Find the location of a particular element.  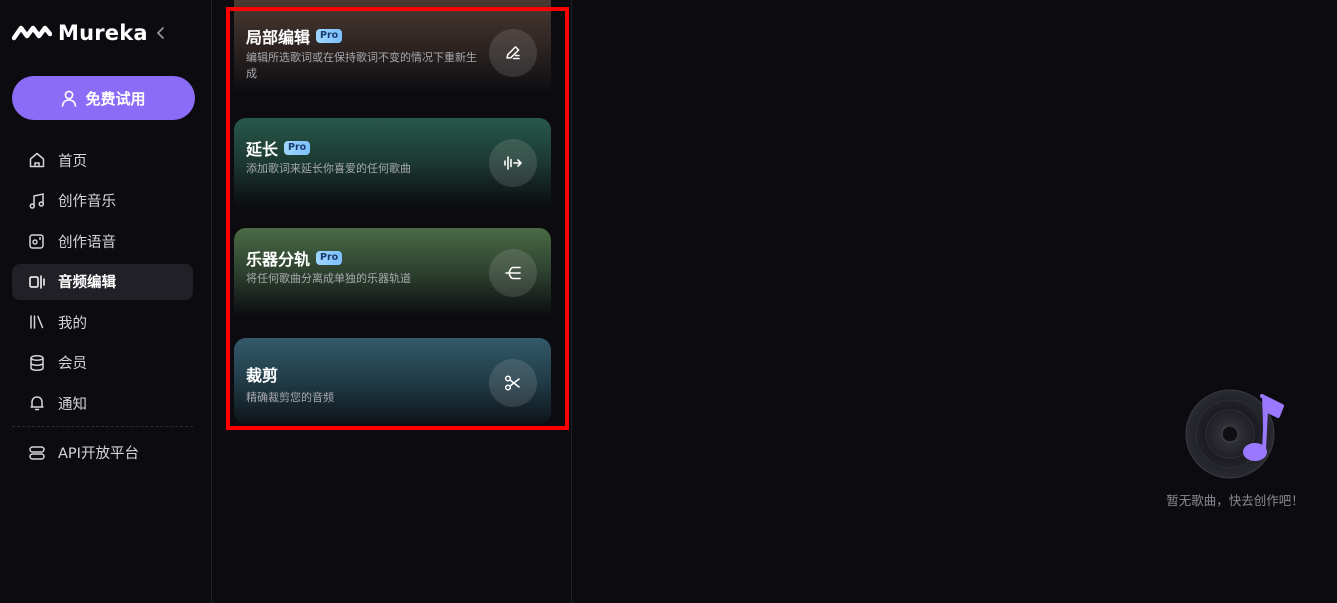

card-title-row: 延长 Pro is located at coordinates (278, 148).